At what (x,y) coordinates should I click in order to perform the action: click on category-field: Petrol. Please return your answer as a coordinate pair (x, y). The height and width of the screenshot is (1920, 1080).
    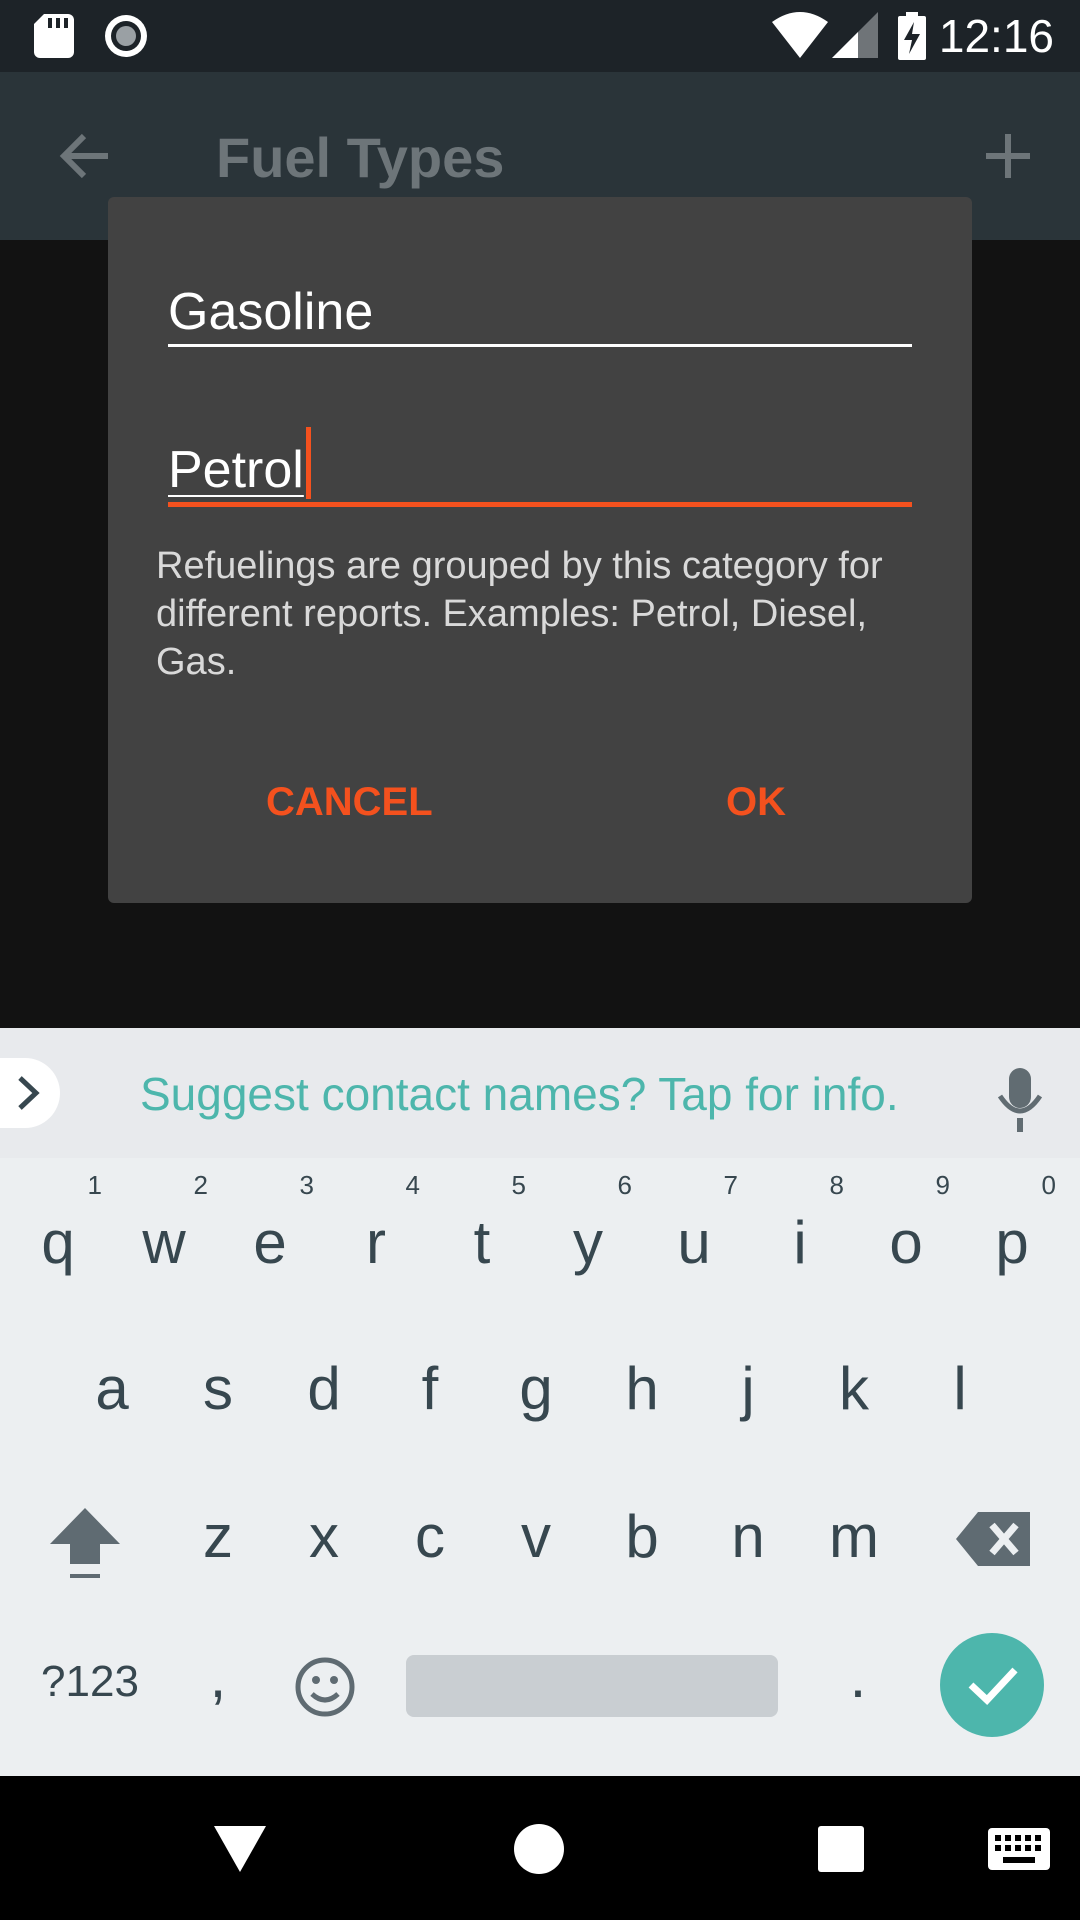
    Looking at the image, I should click on (540, 465).